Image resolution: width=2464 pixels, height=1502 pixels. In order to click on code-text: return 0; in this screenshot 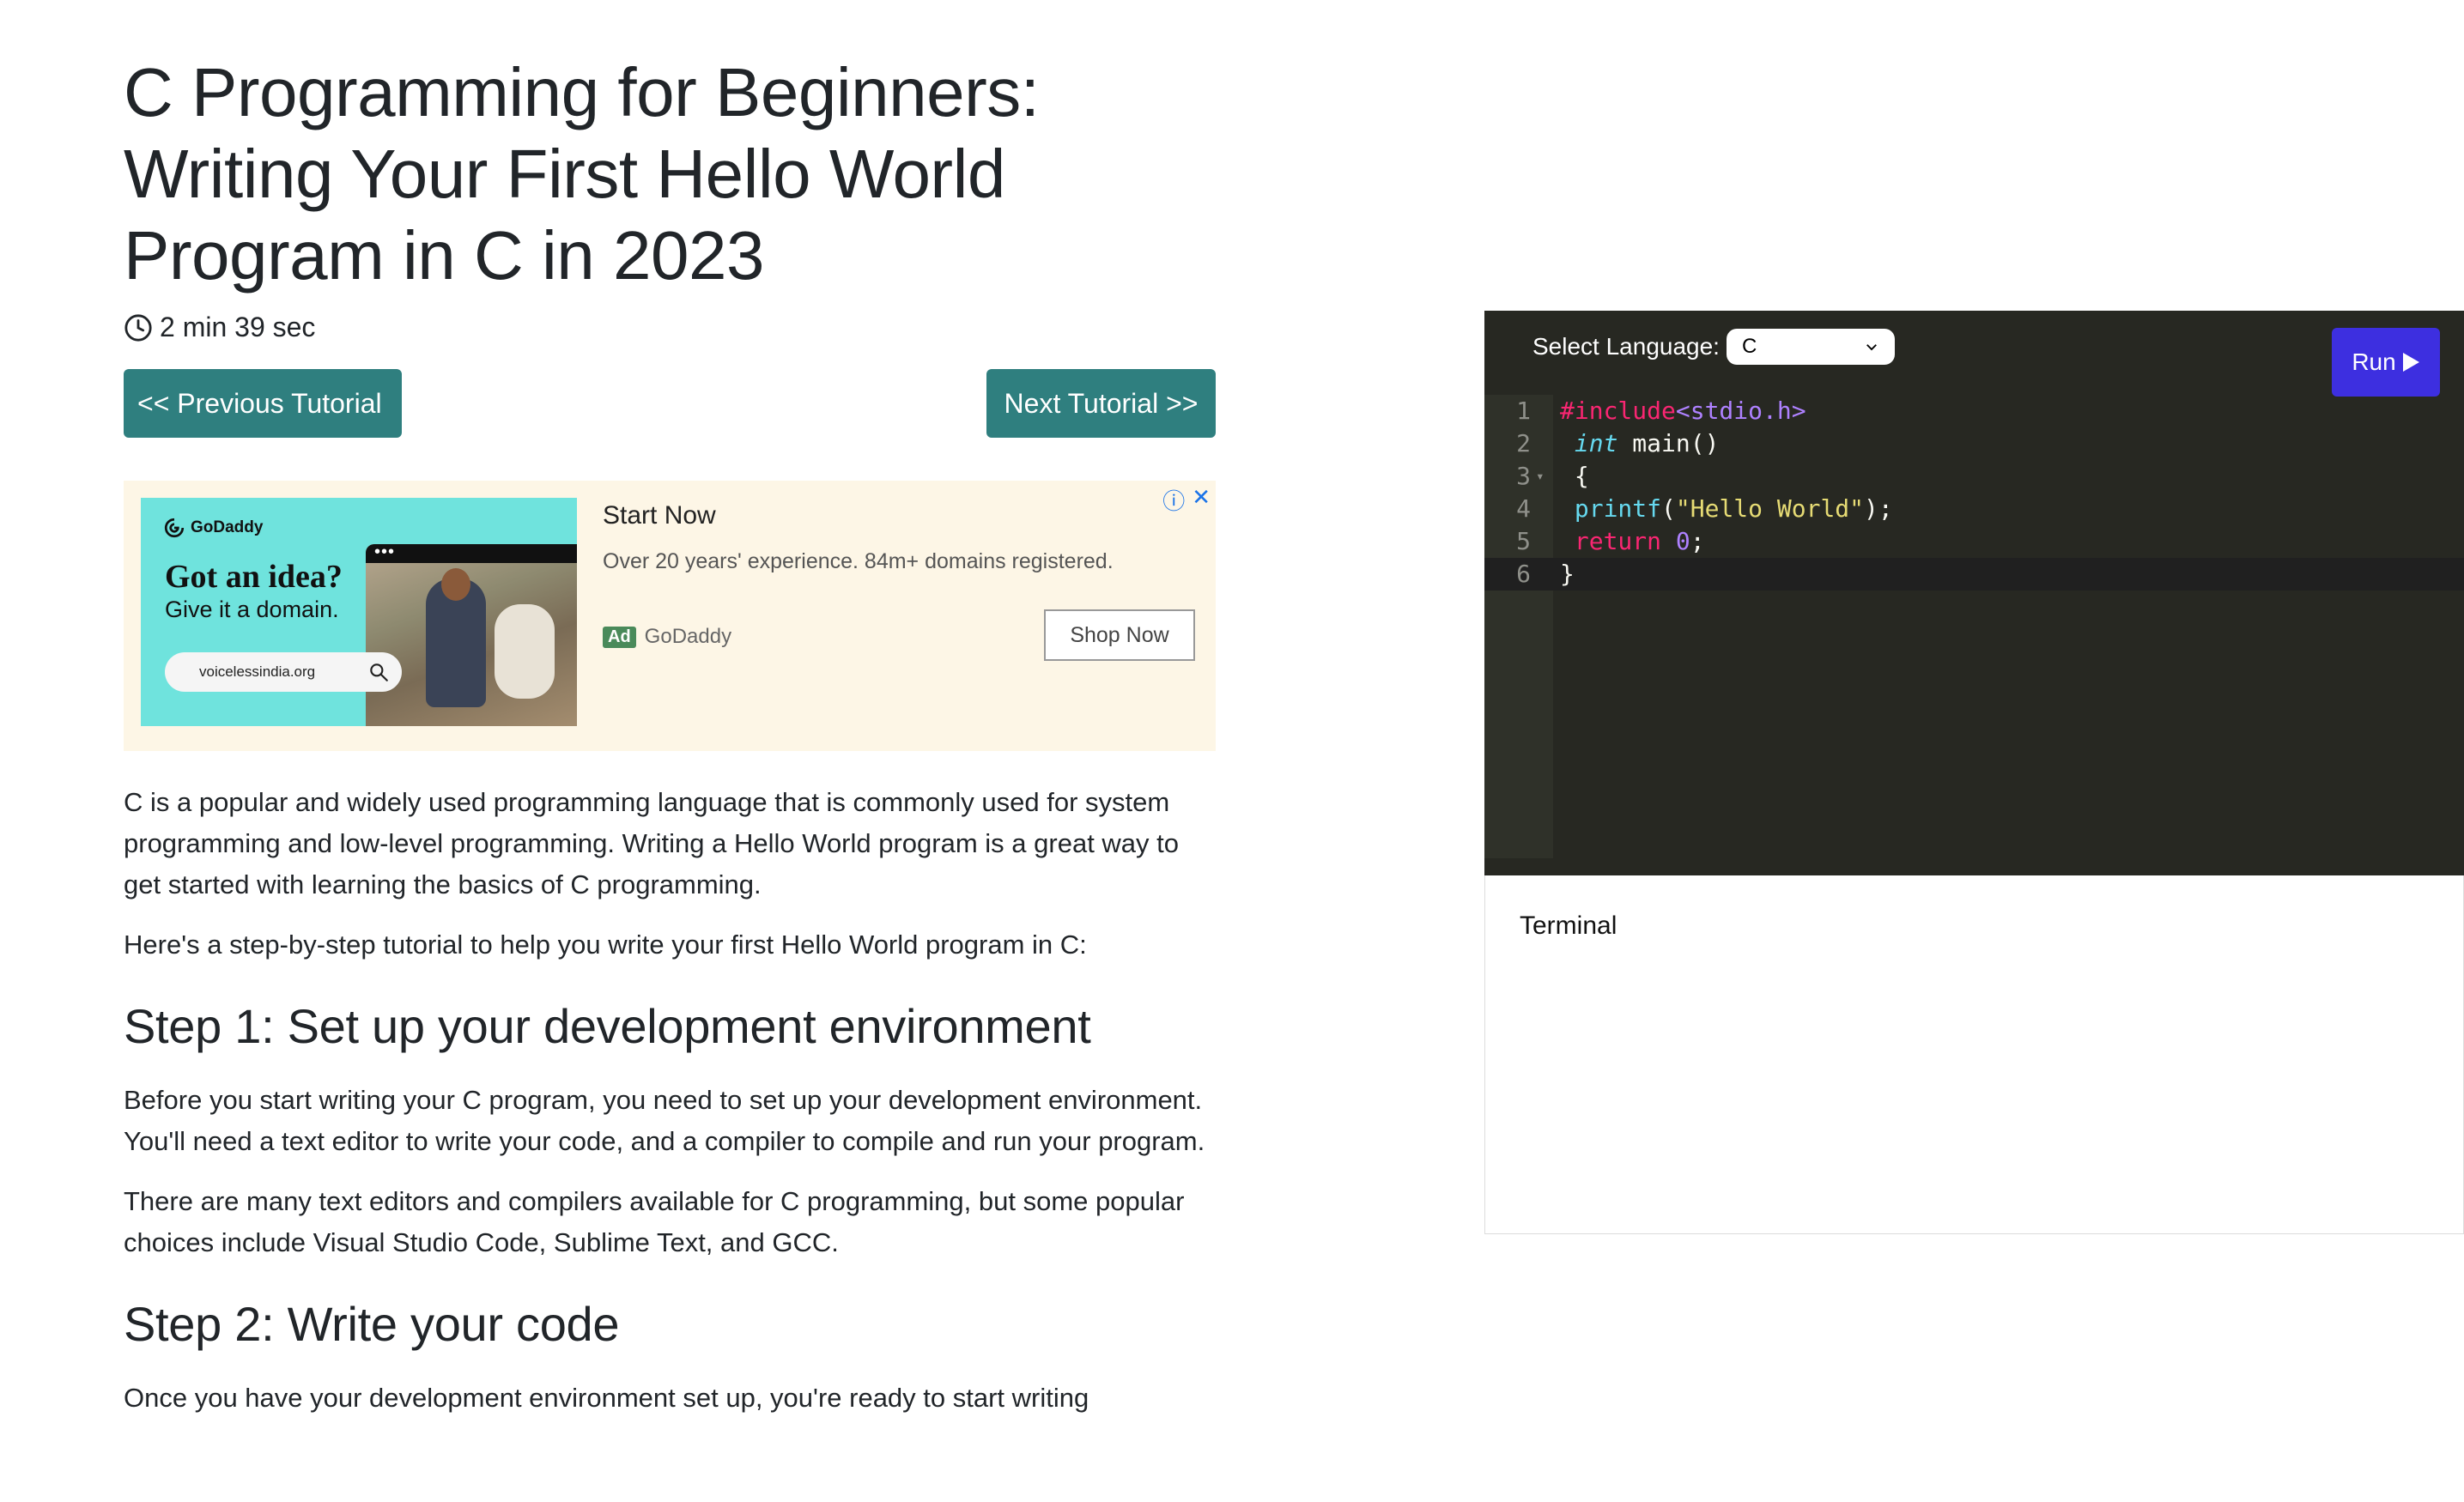, I will do `click(1639, 541)`.